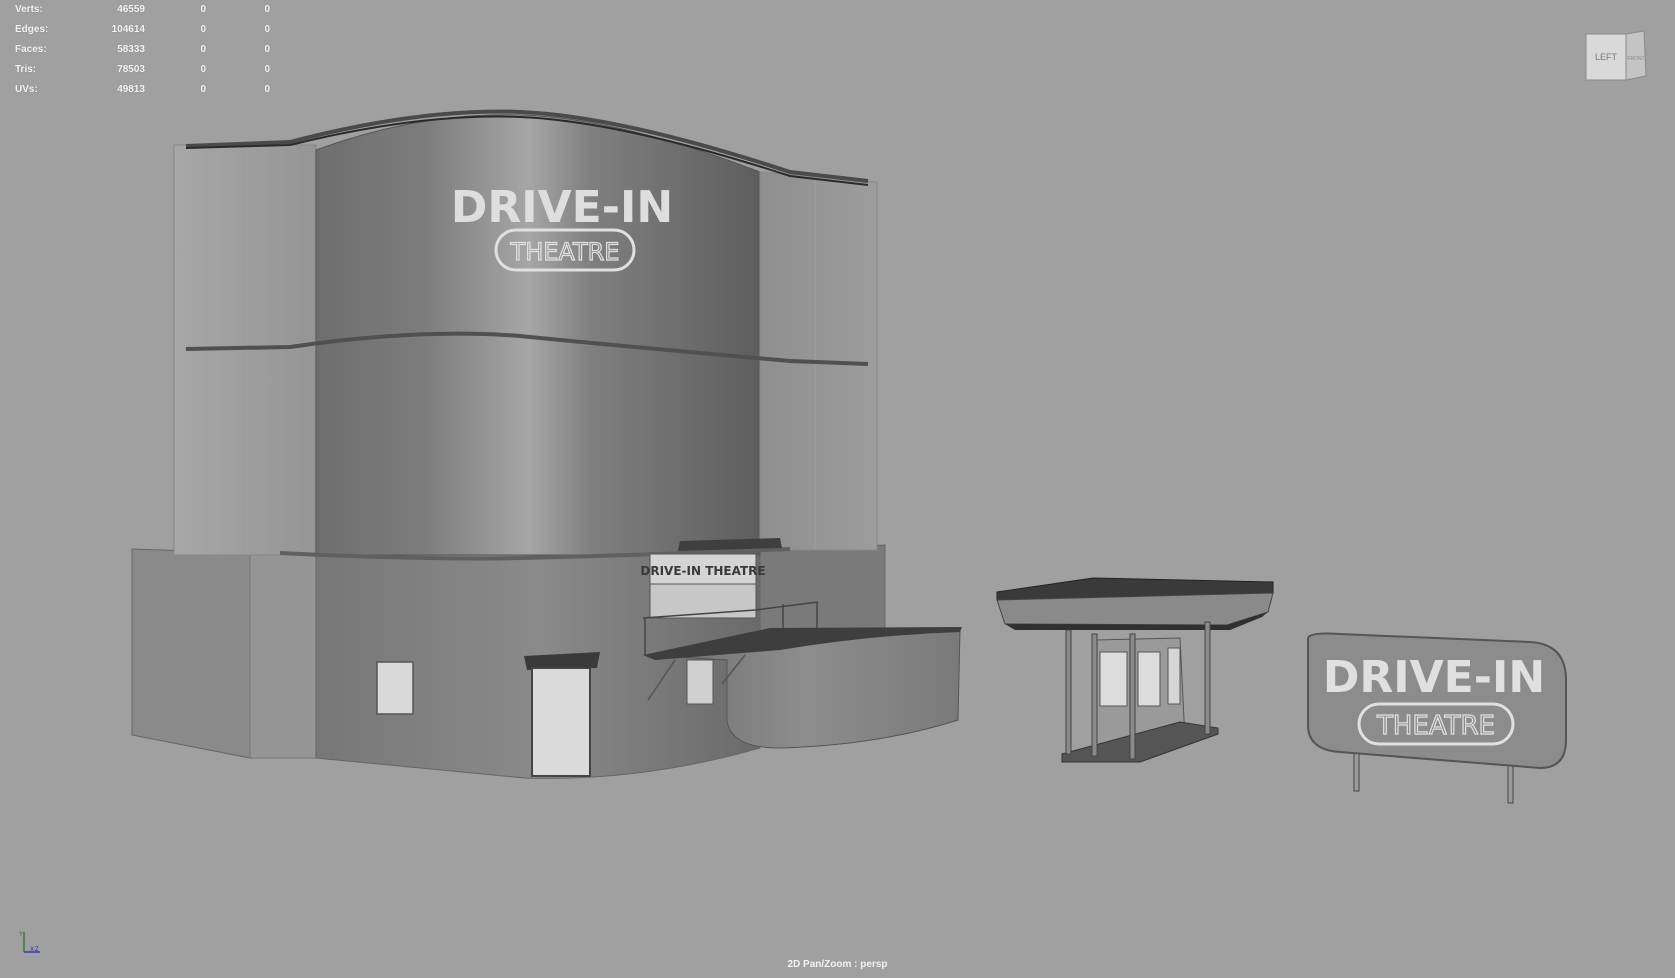 Image resolution: width=1675 pixels, height=978 pixels. What do you see at coordinates (565, 252) in the screenshot?
I see `tower-sign-sub-text: THEATRE` at bounding box center [565, 252].